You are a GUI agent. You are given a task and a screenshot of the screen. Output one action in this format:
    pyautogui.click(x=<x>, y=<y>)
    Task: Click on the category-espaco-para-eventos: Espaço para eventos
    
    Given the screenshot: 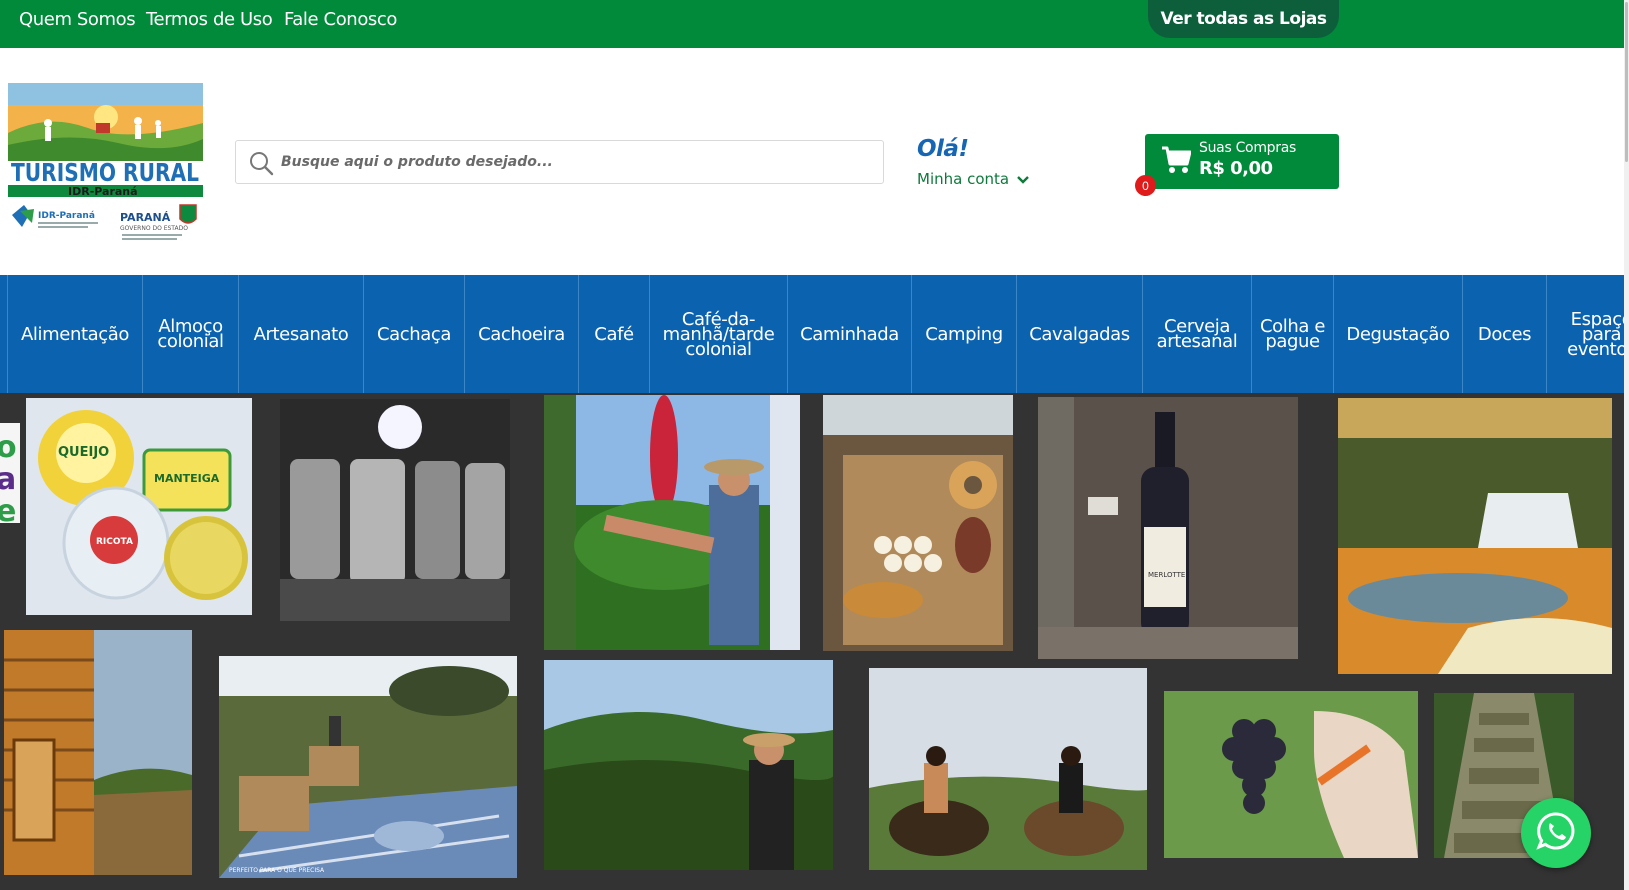 What is the action you would take?
    pyautogui.click(x=1588, y=334)
    